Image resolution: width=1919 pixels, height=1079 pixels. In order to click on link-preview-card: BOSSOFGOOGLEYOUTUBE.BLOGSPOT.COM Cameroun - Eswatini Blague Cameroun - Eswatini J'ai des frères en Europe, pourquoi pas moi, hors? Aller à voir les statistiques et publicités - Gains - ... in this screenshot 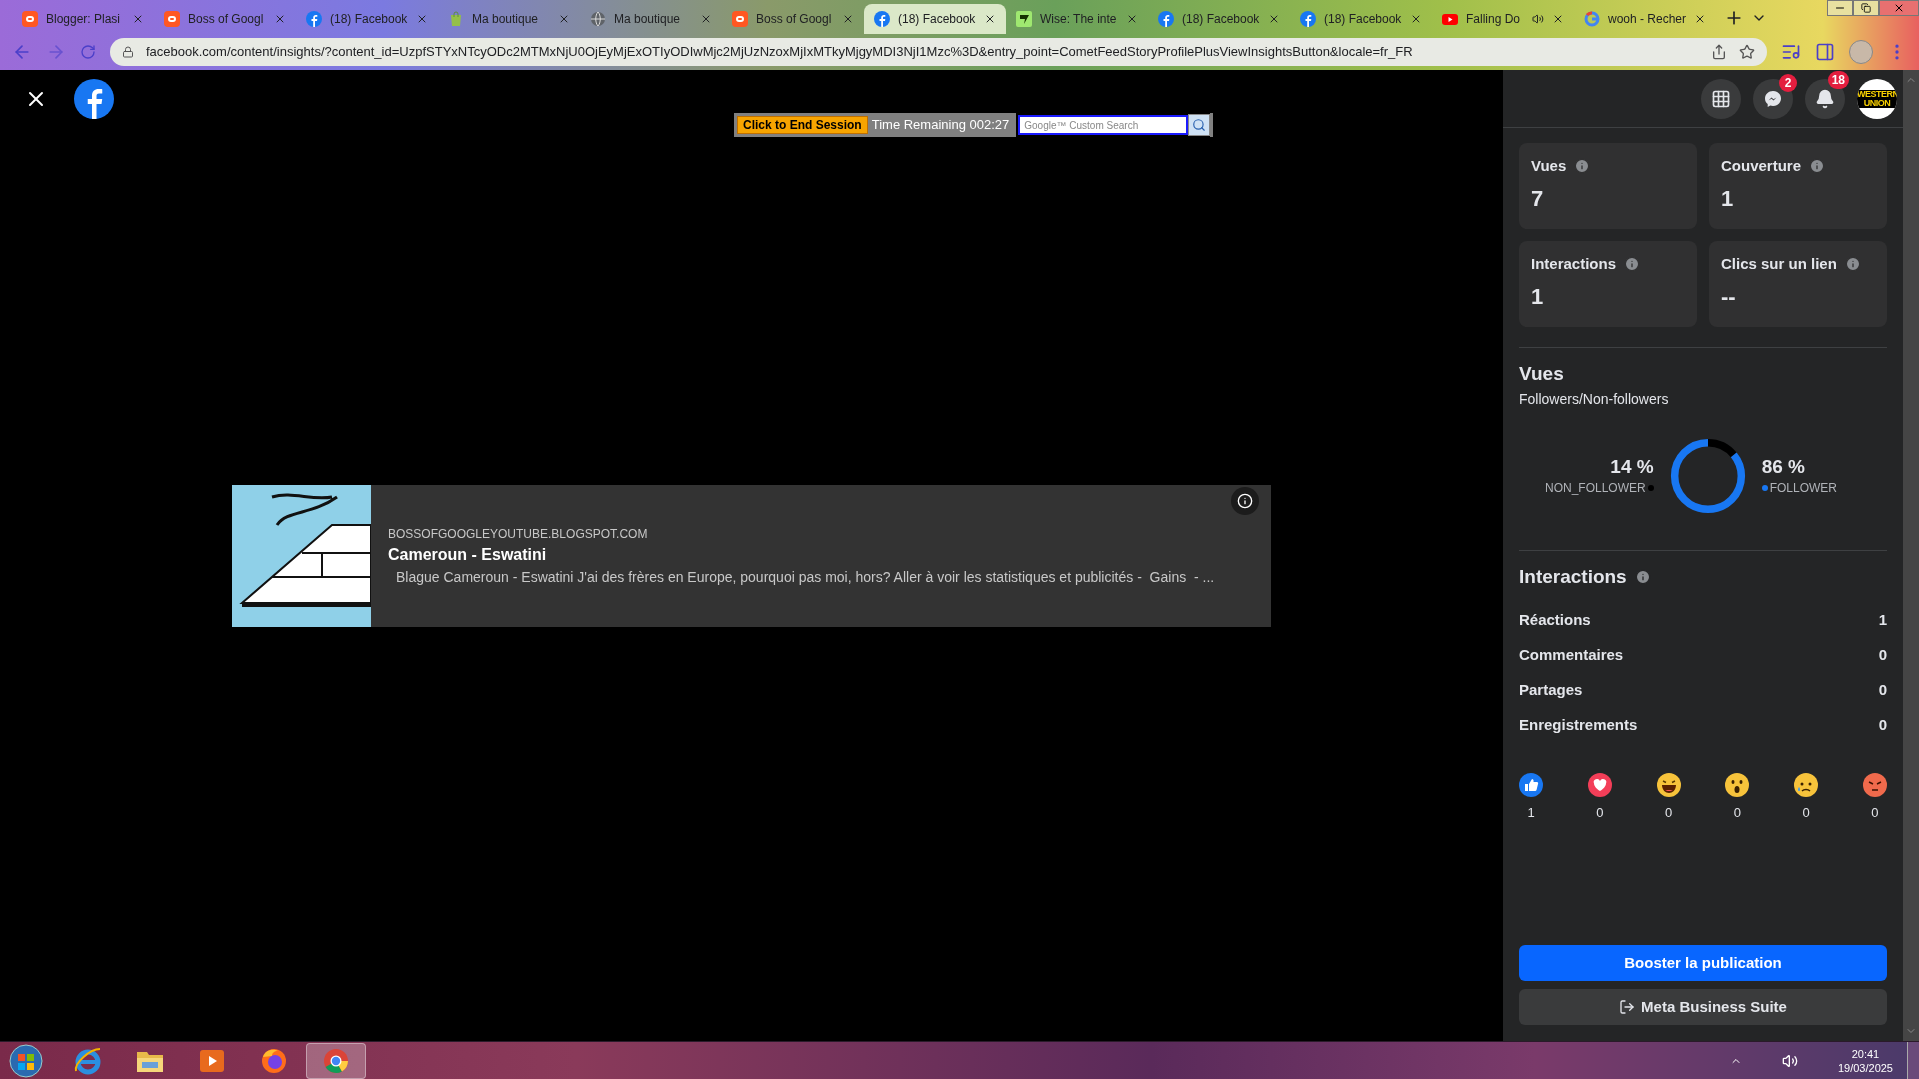, I will do `click(751, 556)`.